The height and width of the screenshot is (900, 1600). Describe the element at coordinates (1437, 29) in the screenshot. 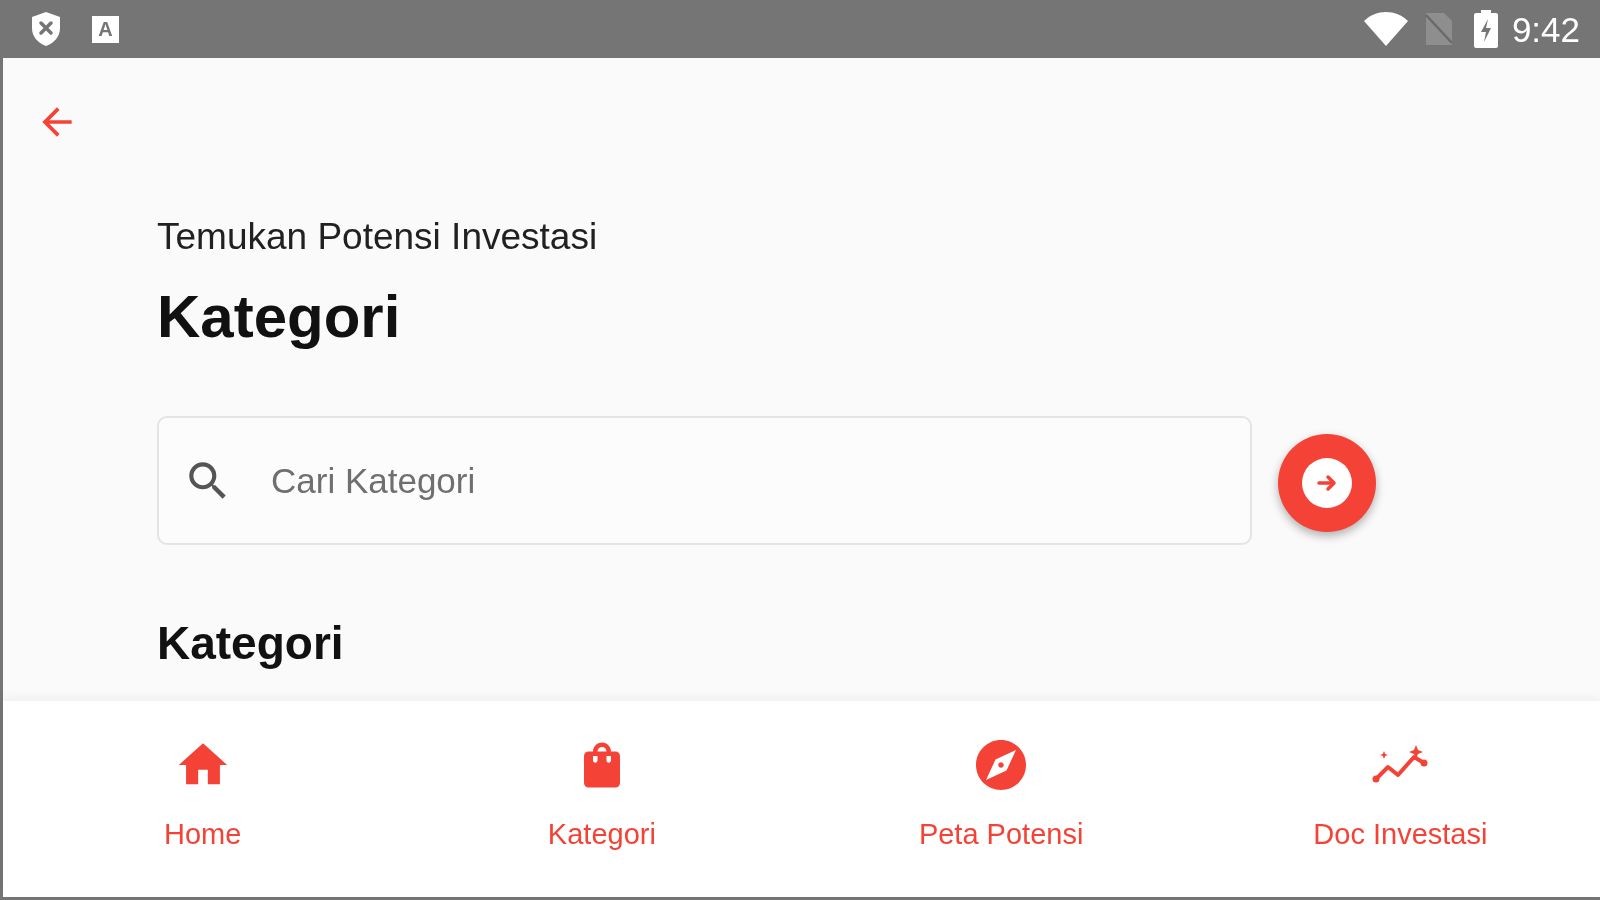

I see `no-sim-icon` at that location.